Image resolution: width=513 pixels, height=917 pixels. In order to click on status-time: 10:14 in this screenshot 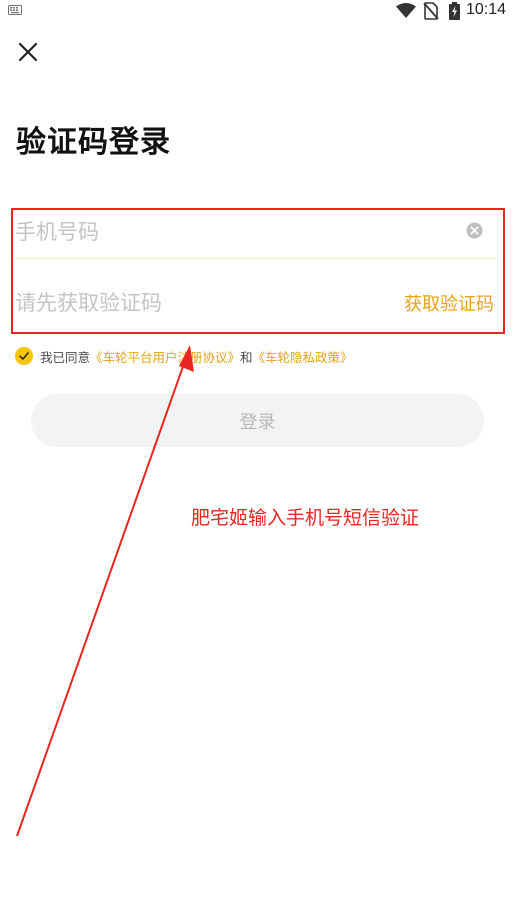, I will do `click(486, 9)`.